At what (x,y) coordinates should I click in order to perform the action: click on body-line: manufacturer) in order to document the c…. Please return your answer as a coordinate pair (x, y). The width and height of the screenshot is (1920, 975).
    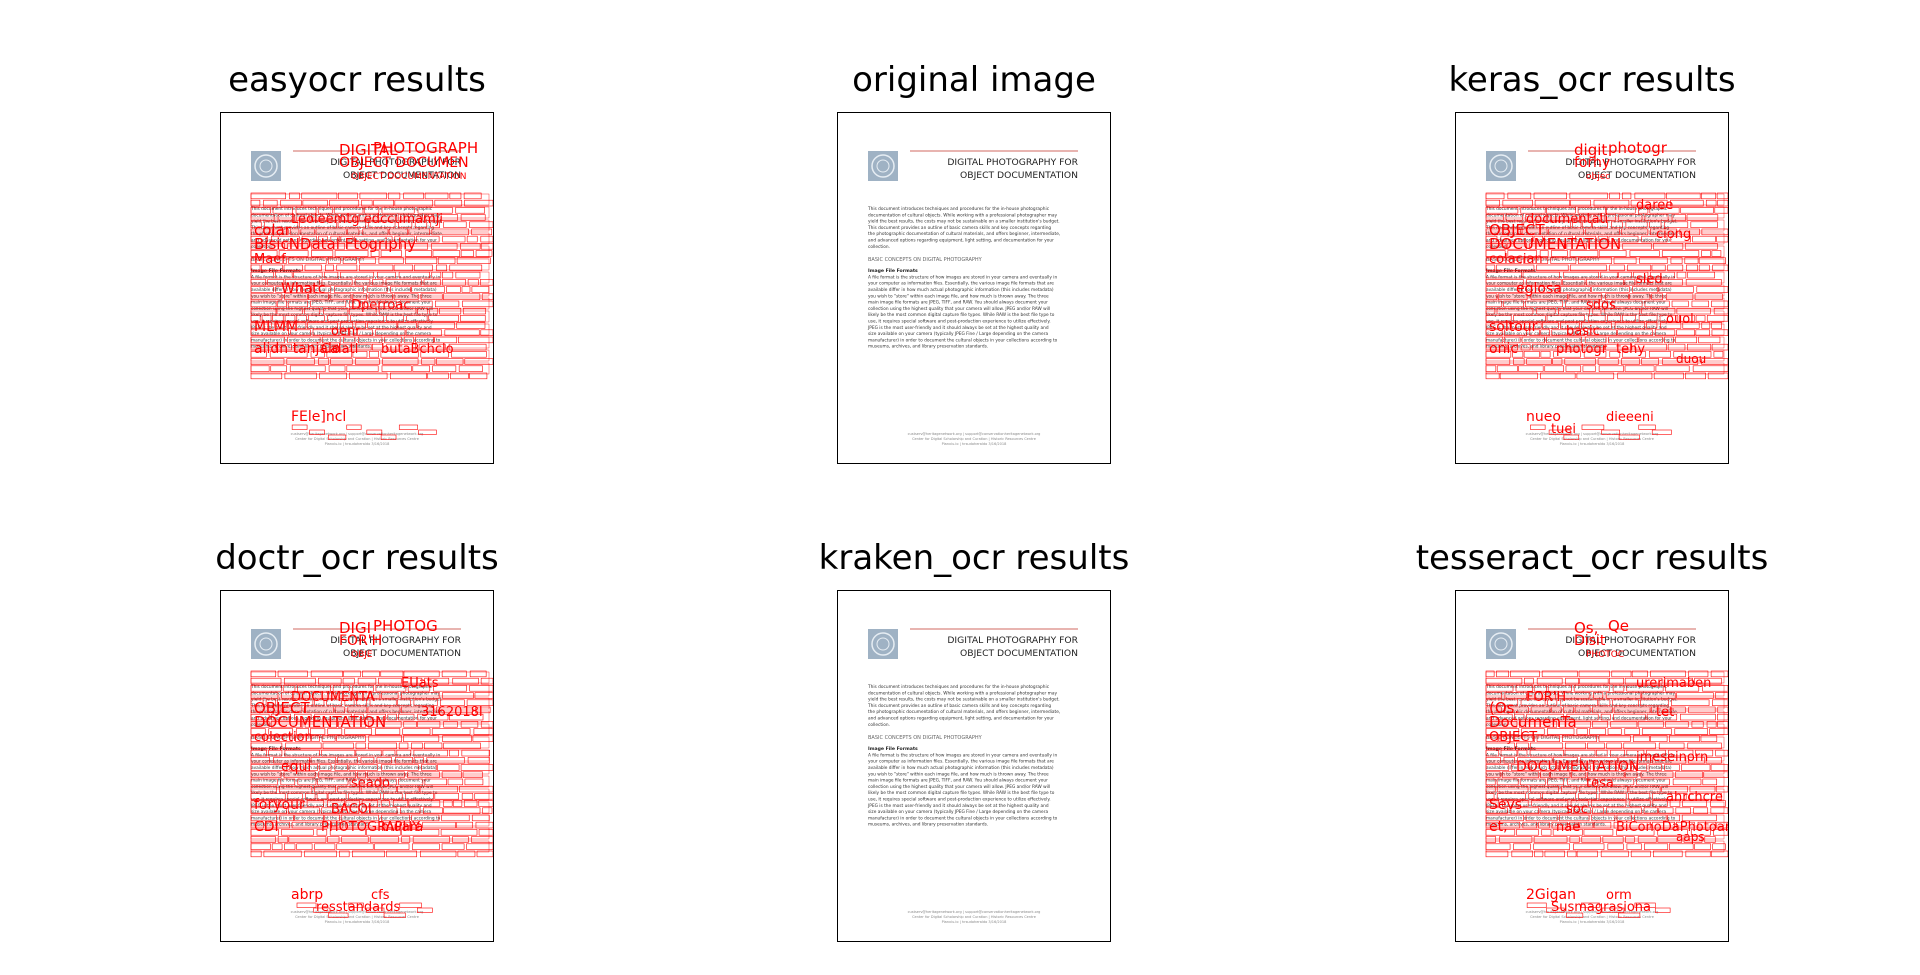
    Looking at the image, I should click on (963, 340).